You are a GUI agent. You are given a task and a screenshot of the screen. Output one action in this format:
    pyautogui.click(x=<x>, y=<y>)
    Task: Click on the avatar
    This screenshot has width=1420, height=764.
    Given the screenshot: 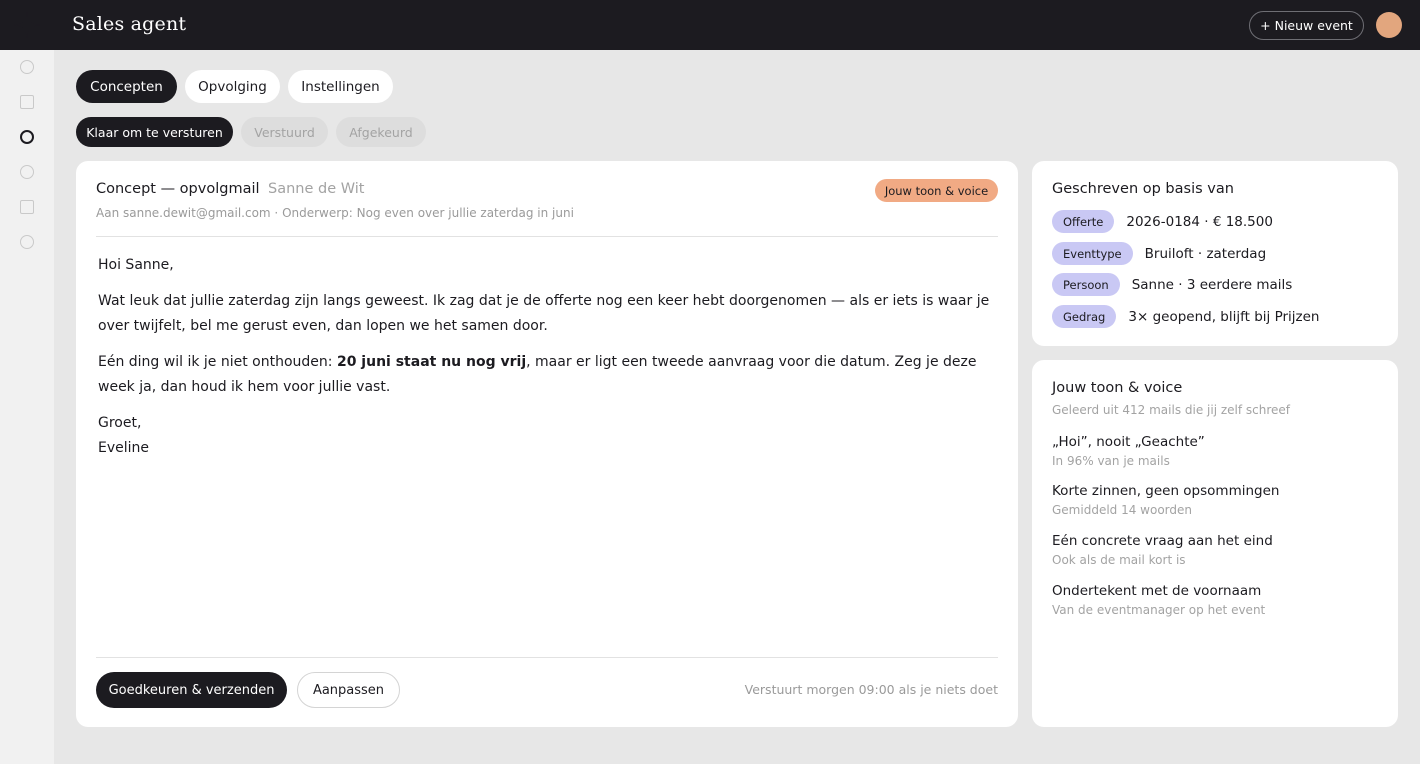 What is the action you would take?
    pyautogui.click(x=1389, y=25)
    